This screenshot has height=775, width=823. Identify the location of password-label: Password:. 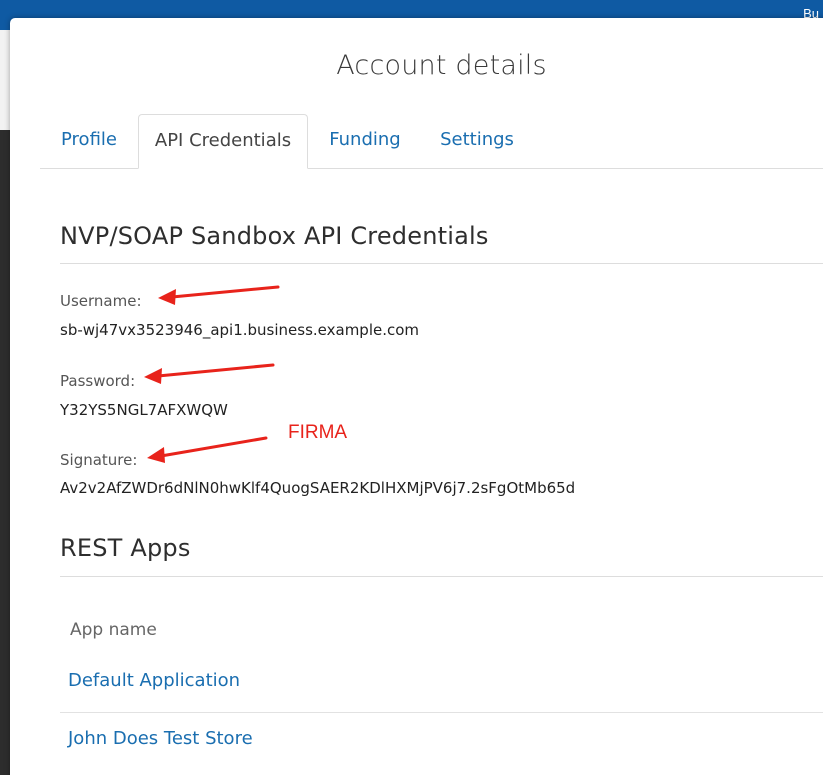
(98, 381).